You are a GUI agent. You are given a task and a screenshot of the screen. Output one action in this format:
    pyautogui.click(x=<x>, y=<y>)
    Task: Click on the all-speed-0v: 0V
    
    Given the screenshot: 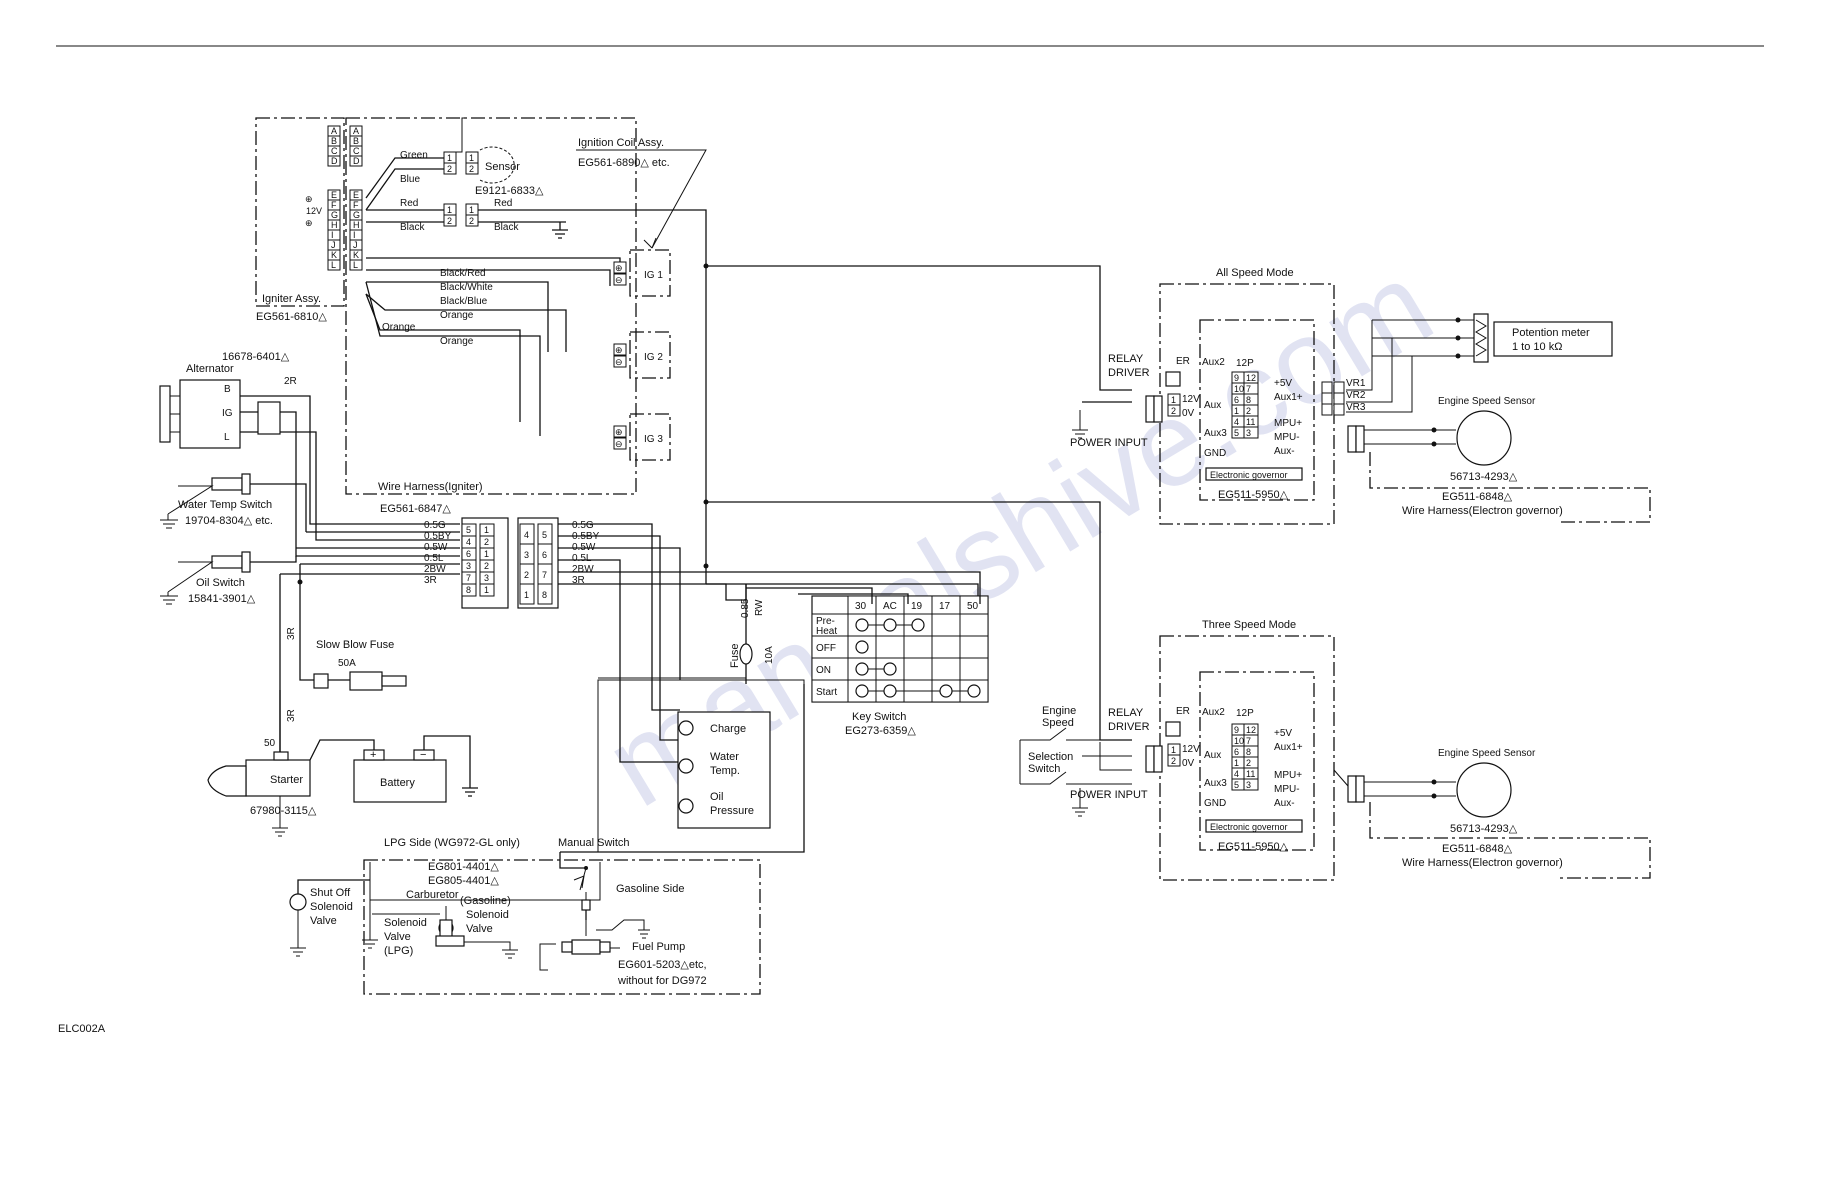 What is the action you would take?
    pyautogui.click(x=1188, y=413)
    